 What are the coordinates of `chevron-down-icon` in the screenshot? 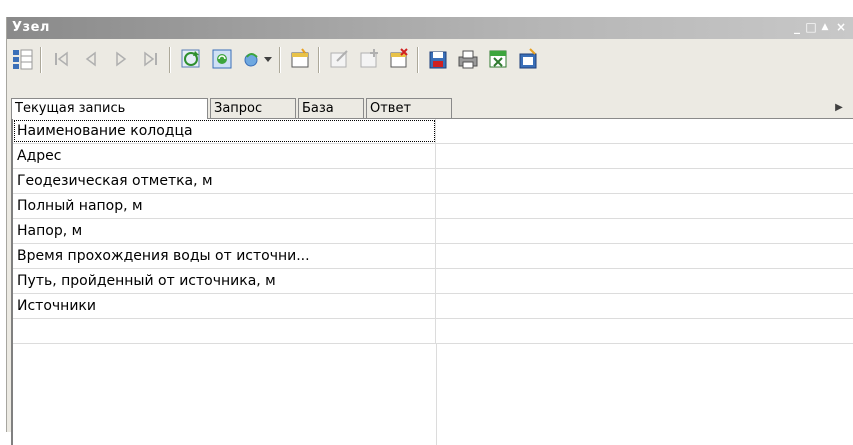 It's located at (268, 59).